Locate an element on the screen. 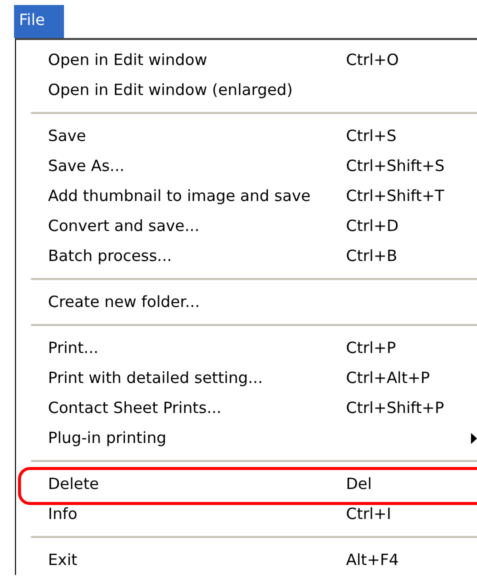  menu-item: Print with detailed setting... Ctrl+Alt+P is located at coordinates (246, 378).